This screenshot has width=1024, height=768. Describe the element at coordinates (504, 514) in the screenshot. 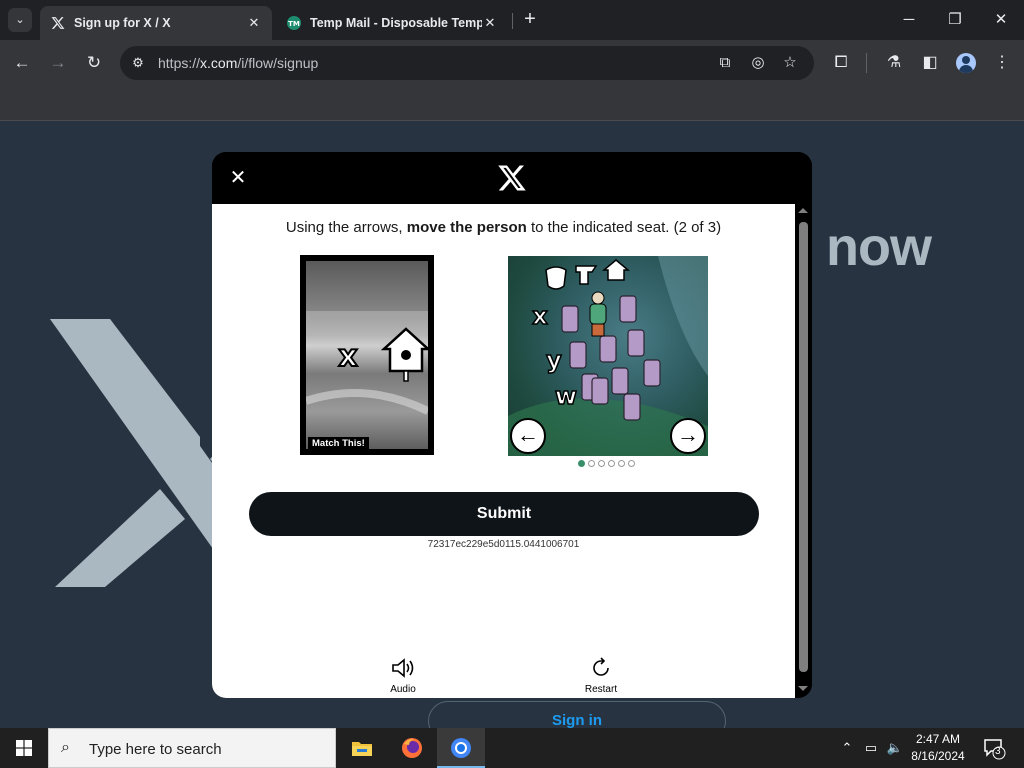

I see `submit-button: Submit` at that location.